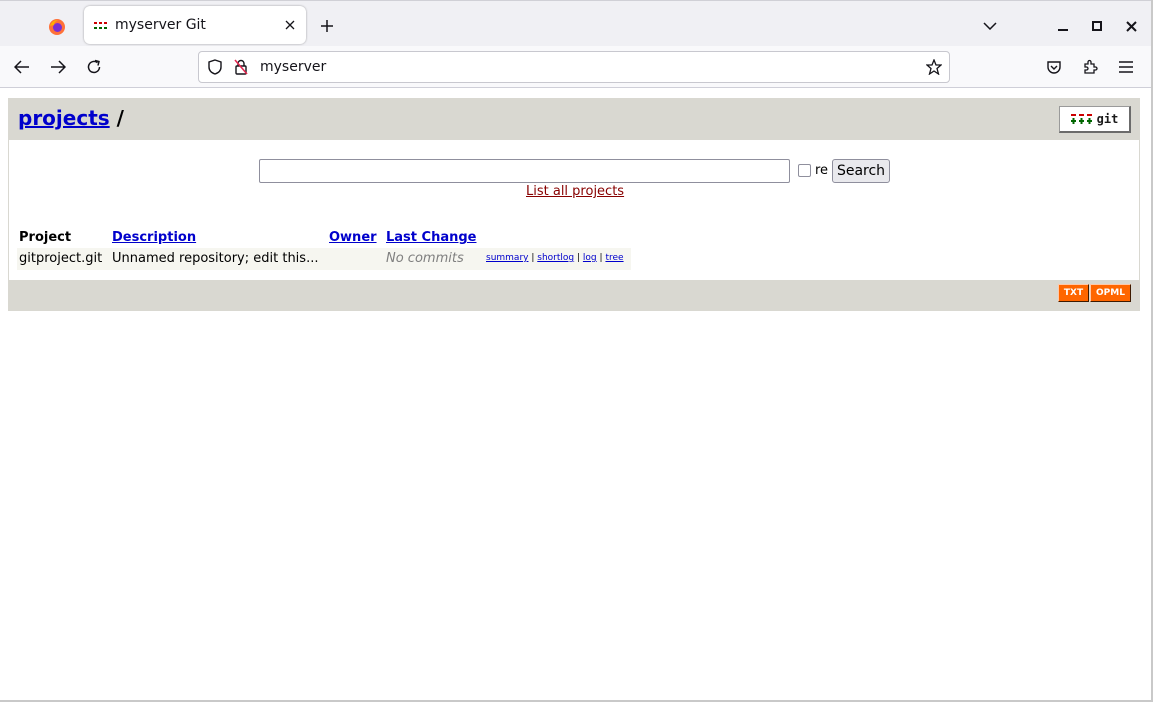 Image resolution: width=1153 pixels, height=702 pixels. Describe the element at coordinates (353, 237) in the screenshot. I see `header-owner: Owner` at that location.